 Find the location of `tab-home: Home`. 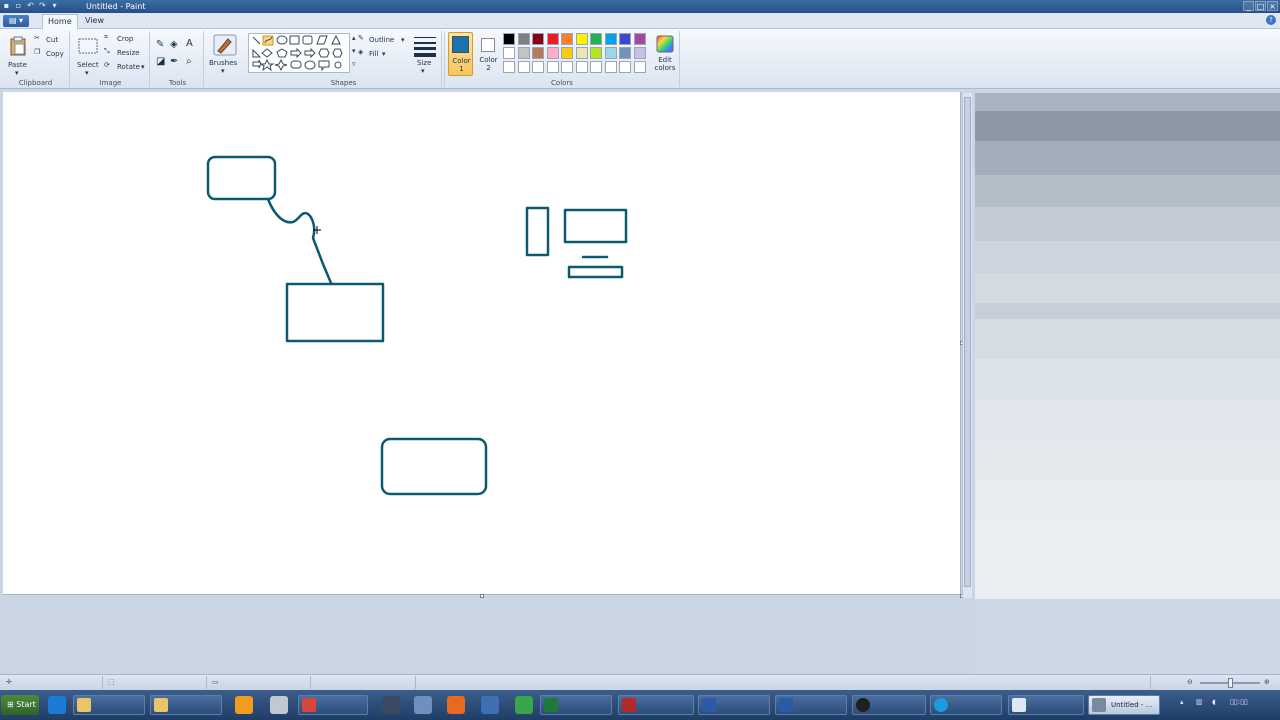

tab-home: Home is located at coordinates (60, 21).